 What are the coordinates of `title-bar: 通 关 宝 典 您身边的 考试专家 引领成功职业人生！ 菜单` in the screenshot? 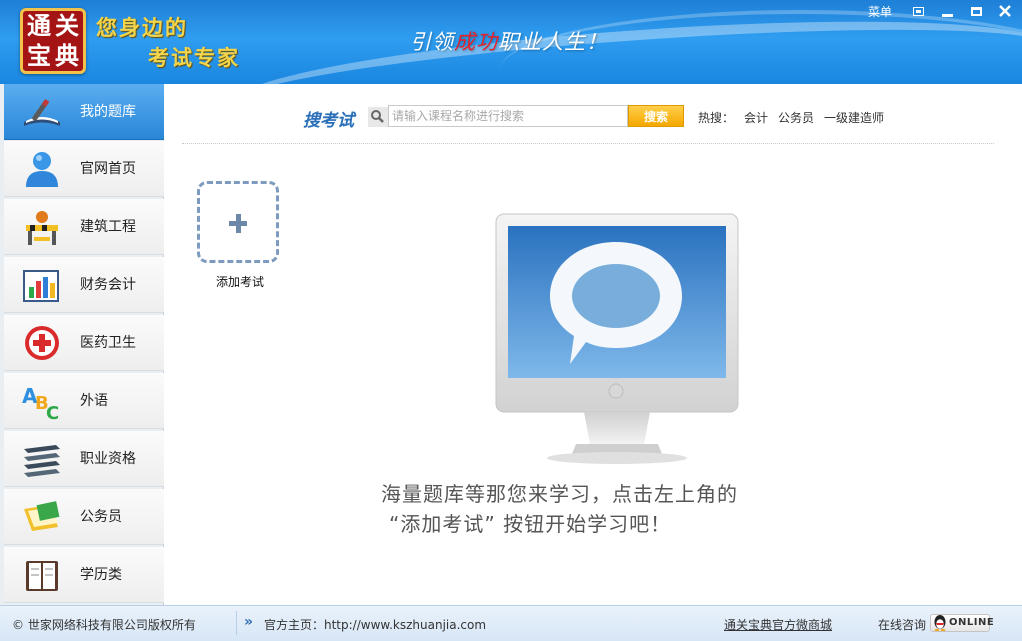 It's located at (511, 42).